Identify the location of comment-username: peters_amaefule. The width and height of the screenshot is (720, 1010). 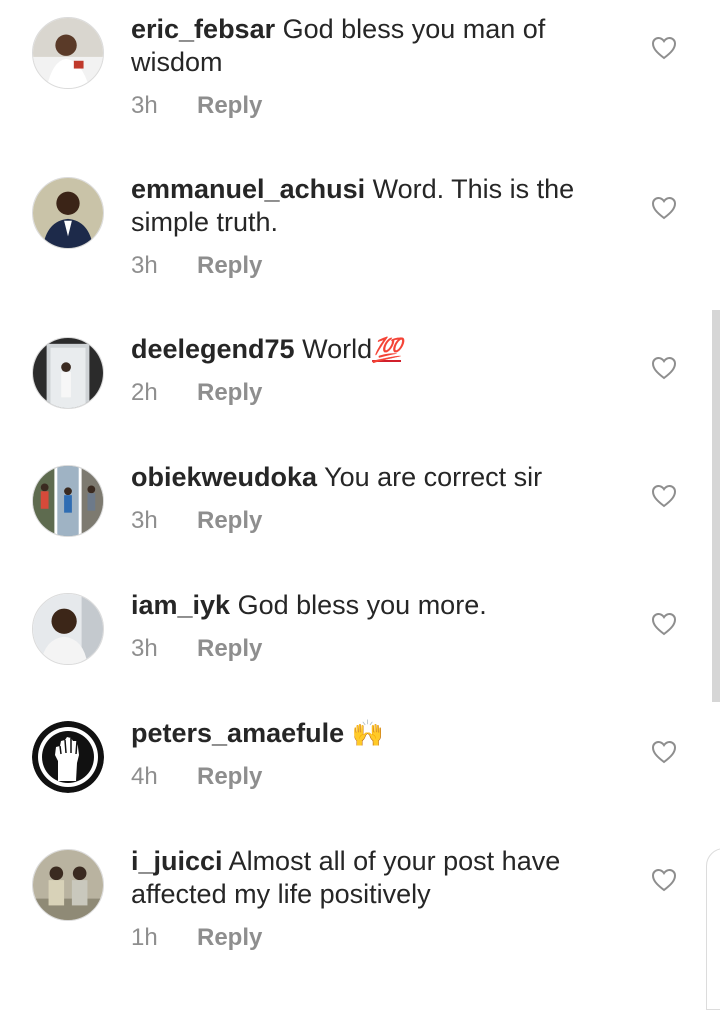
(237, 733).